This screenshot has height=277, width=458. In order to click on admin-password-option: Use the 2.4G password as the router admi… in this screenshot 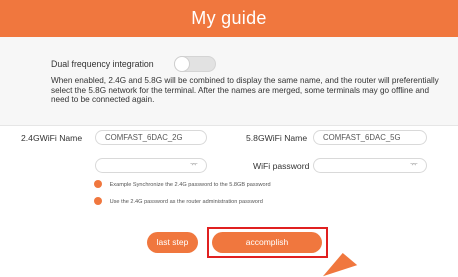, I will do `click(178, 201)`.